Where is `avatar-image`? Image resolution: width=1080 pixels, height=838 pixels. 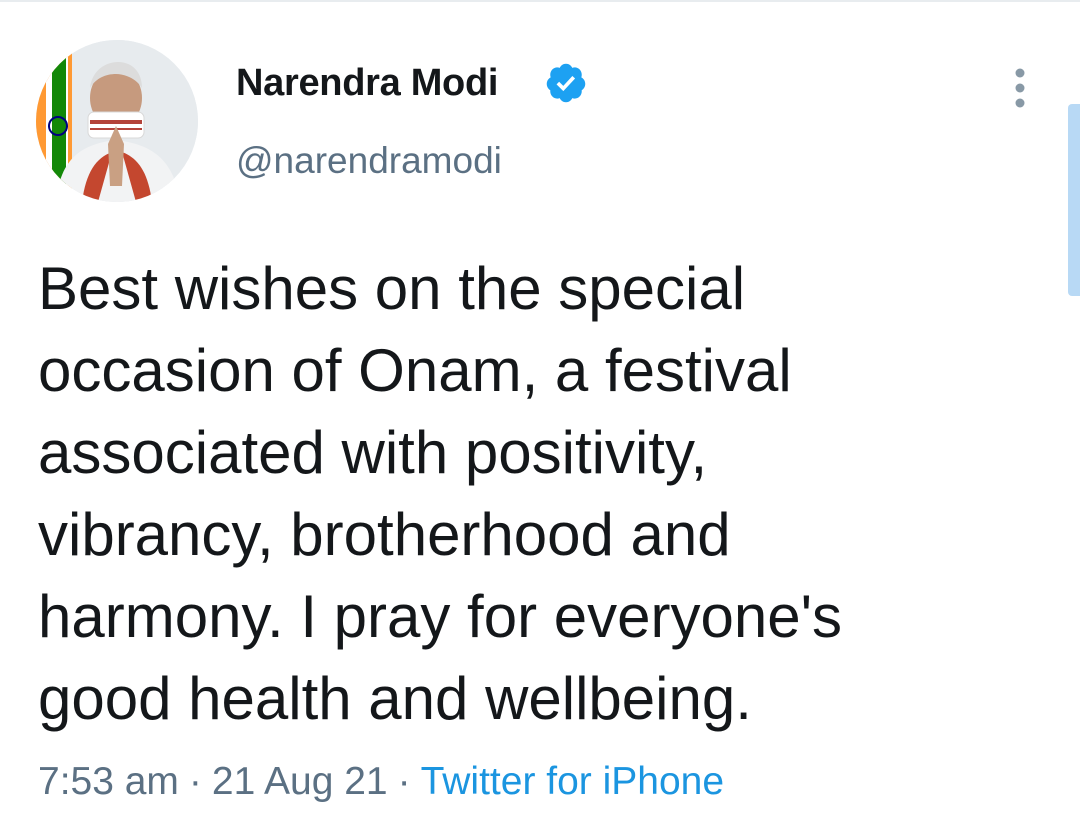 avatar-image is located at coordinates (117, 121).